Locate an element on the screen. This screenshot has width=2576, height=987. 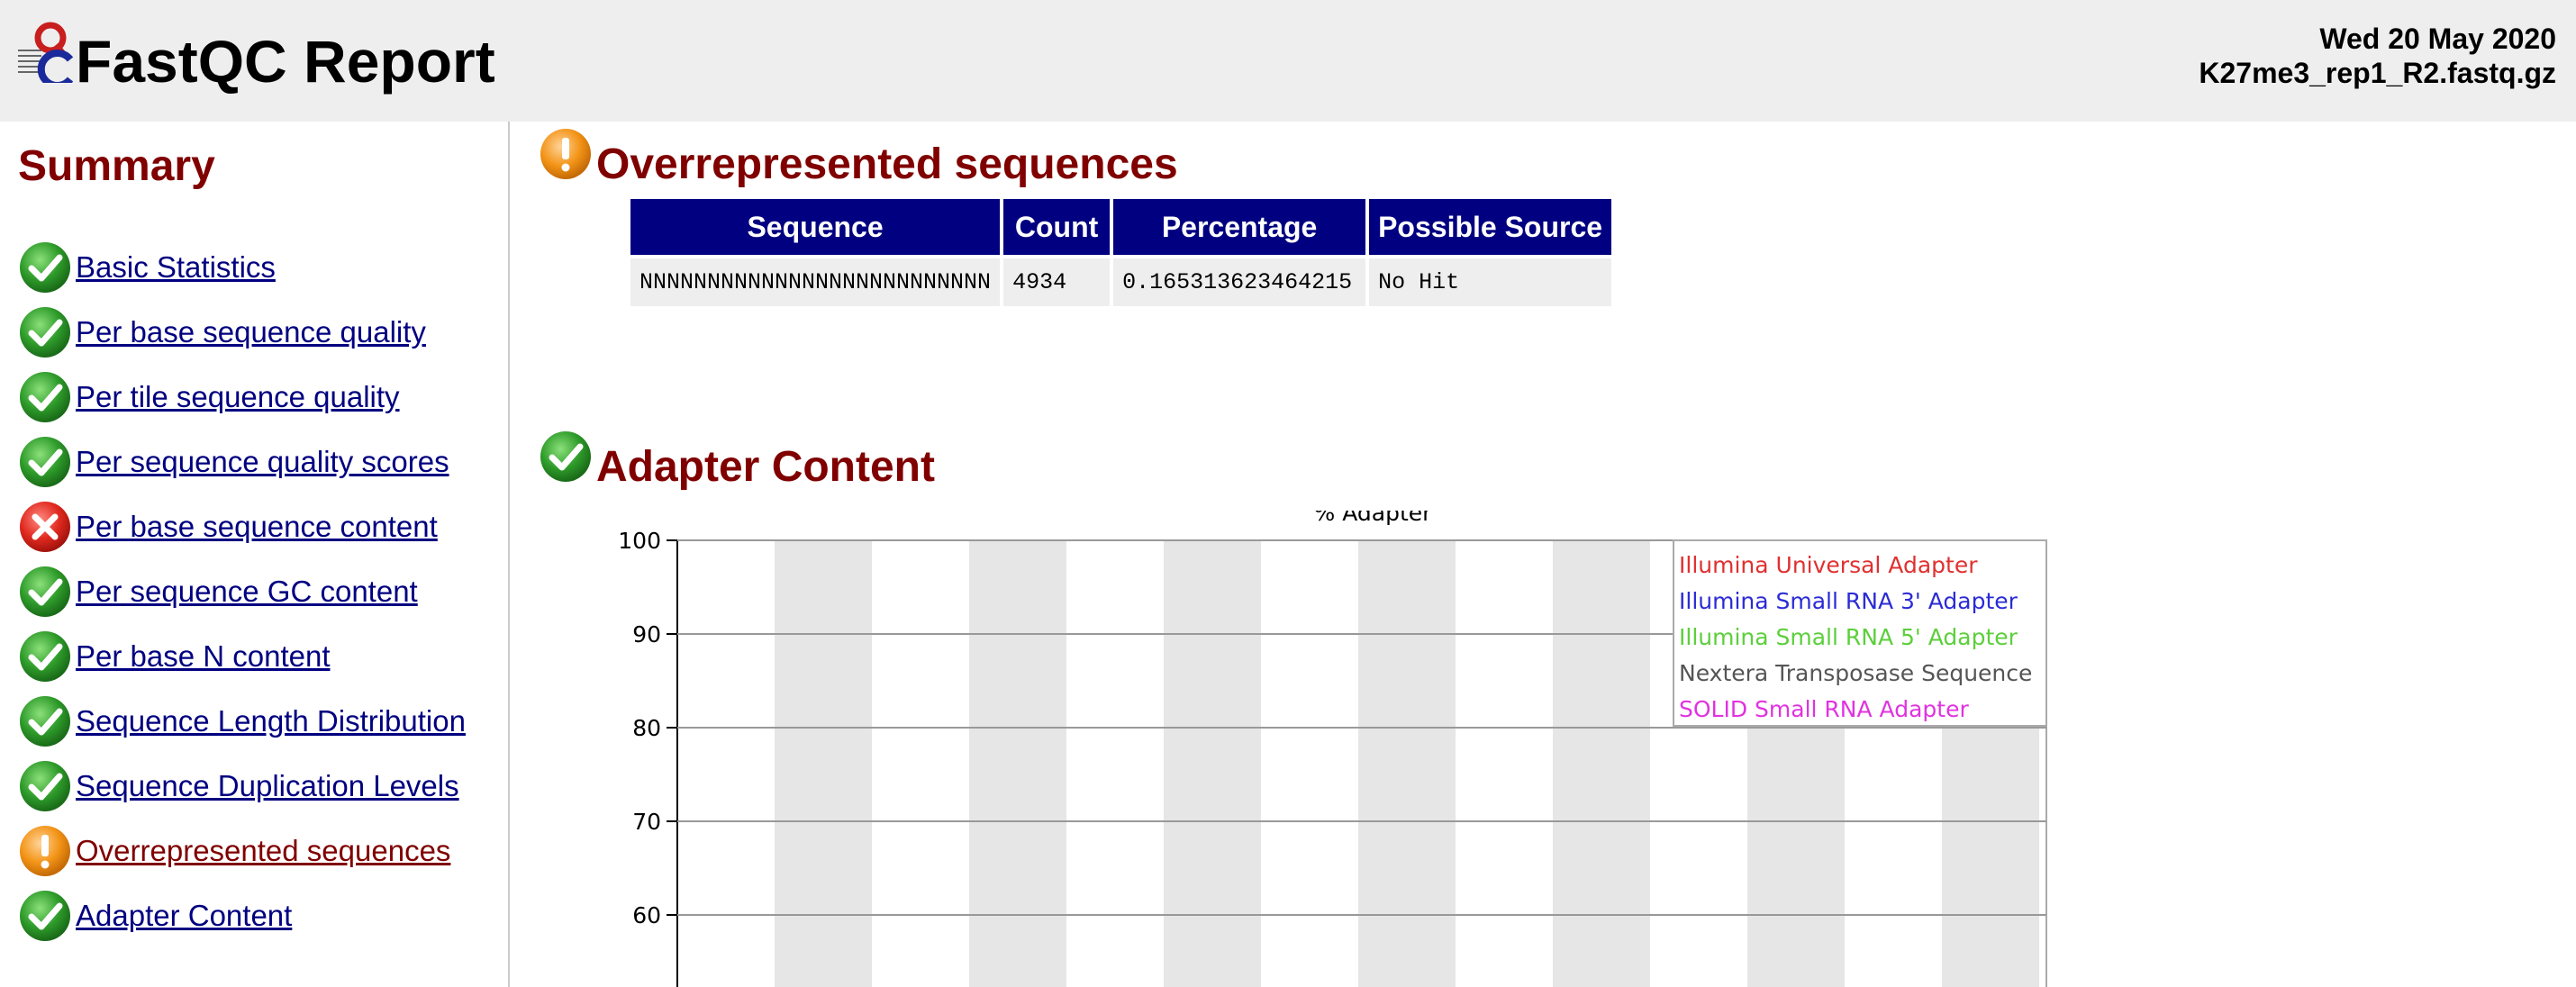
sidebar-item: Per base N content is located at coordinates (242, 656).